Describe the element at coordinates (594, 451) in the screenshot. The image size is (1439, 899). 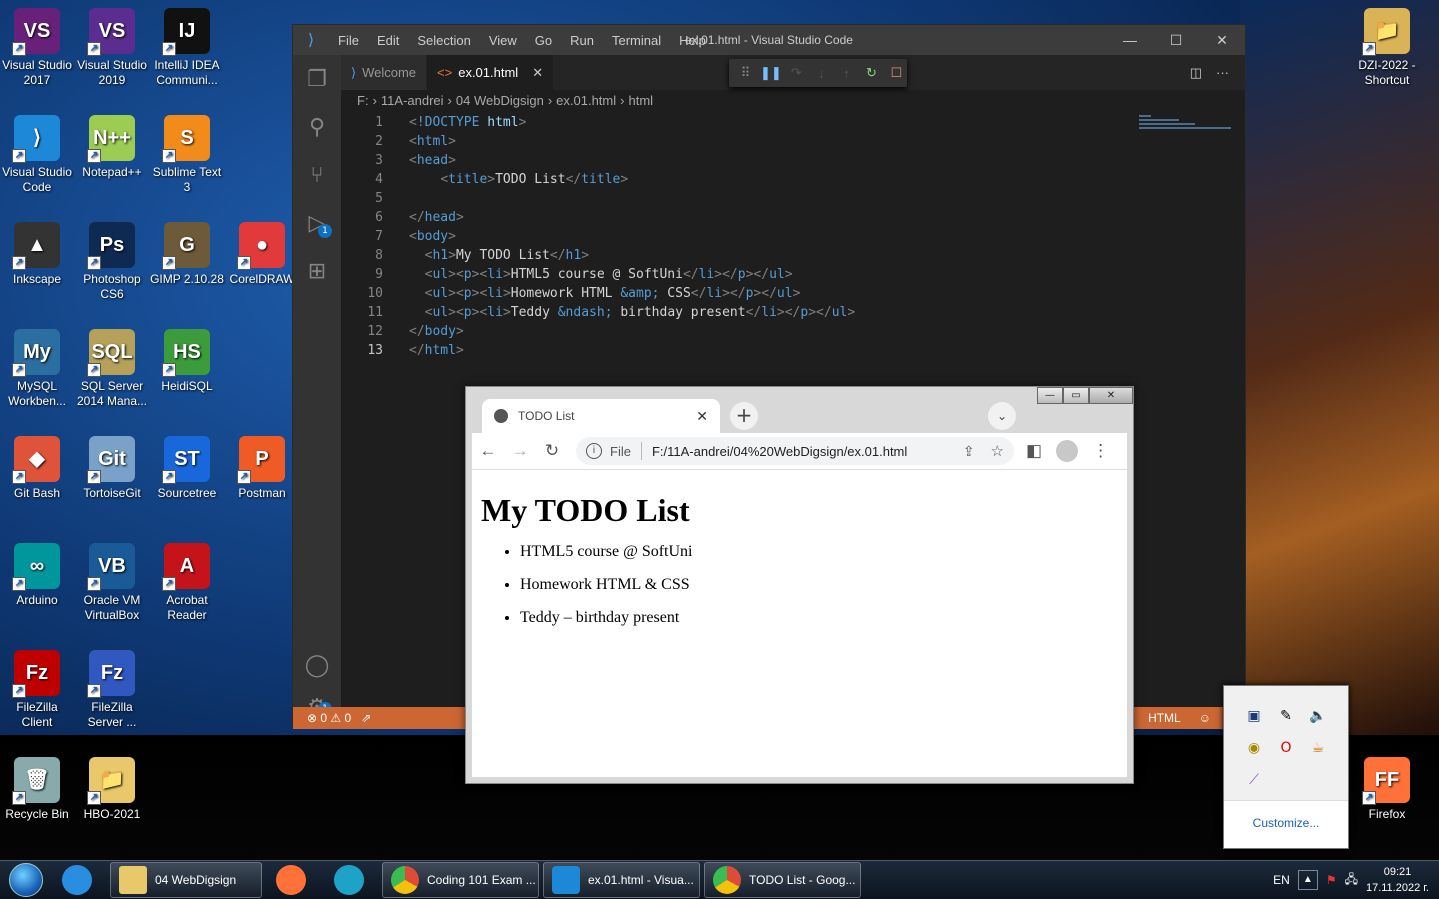
I see `info-icon: i` at that location.